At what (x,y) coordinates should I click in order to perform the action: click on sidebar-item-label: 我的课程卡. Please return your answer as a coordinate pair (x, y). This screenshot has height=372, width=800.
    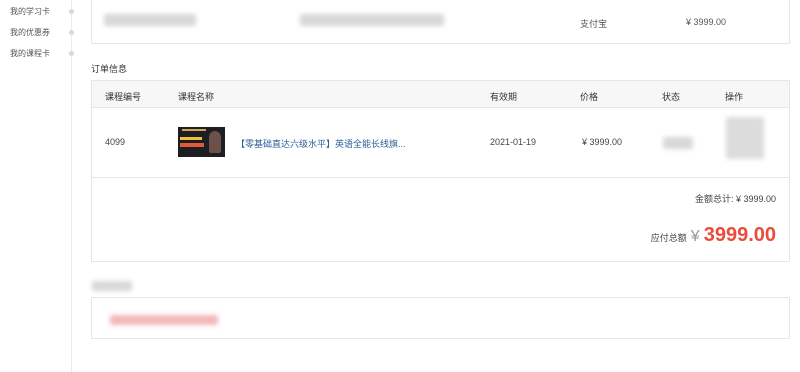
    Looking at the image, I should click on (30, 53).